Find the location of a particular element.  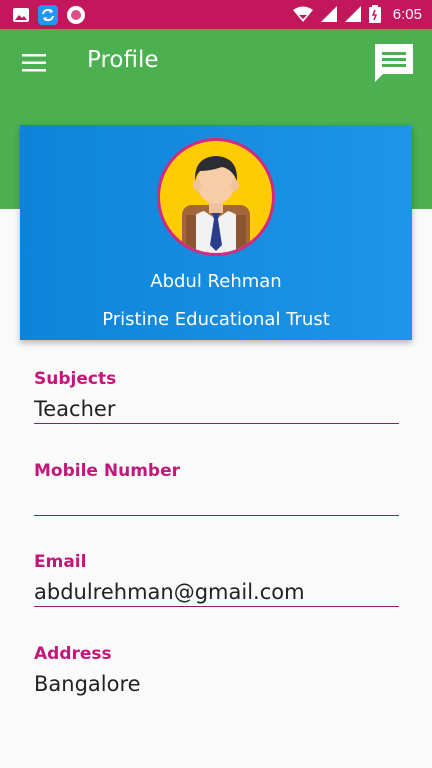

address-field: Address Bangalore is located at coordinates (216, 671).